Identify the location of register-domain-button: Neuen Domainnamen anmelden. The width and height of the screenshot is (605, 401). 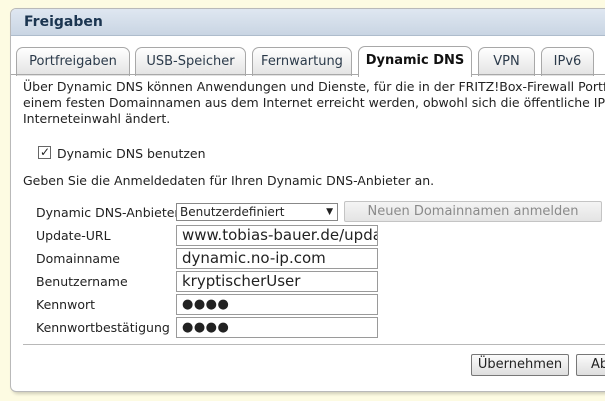
(473, 211).